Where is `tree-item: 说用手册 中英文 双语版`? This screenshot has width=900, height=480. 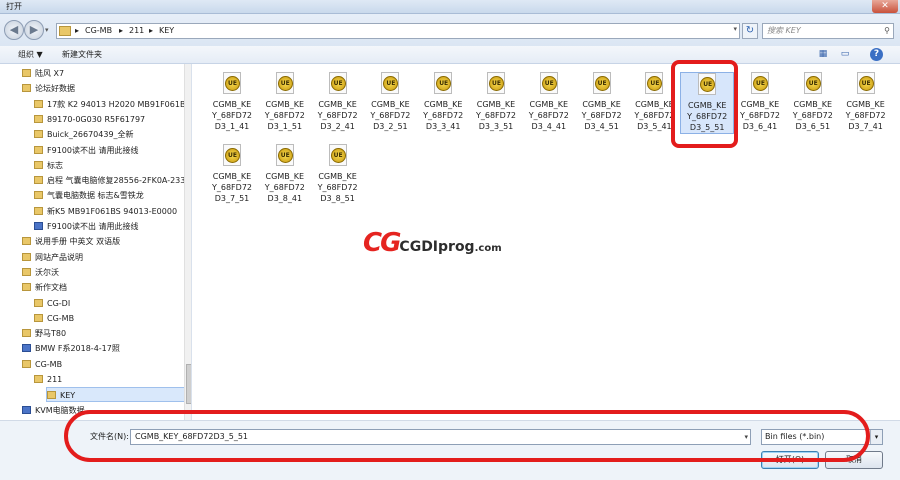
tree-item: 说用手册 中英文 双语版 is located at coordinates (71, 241).